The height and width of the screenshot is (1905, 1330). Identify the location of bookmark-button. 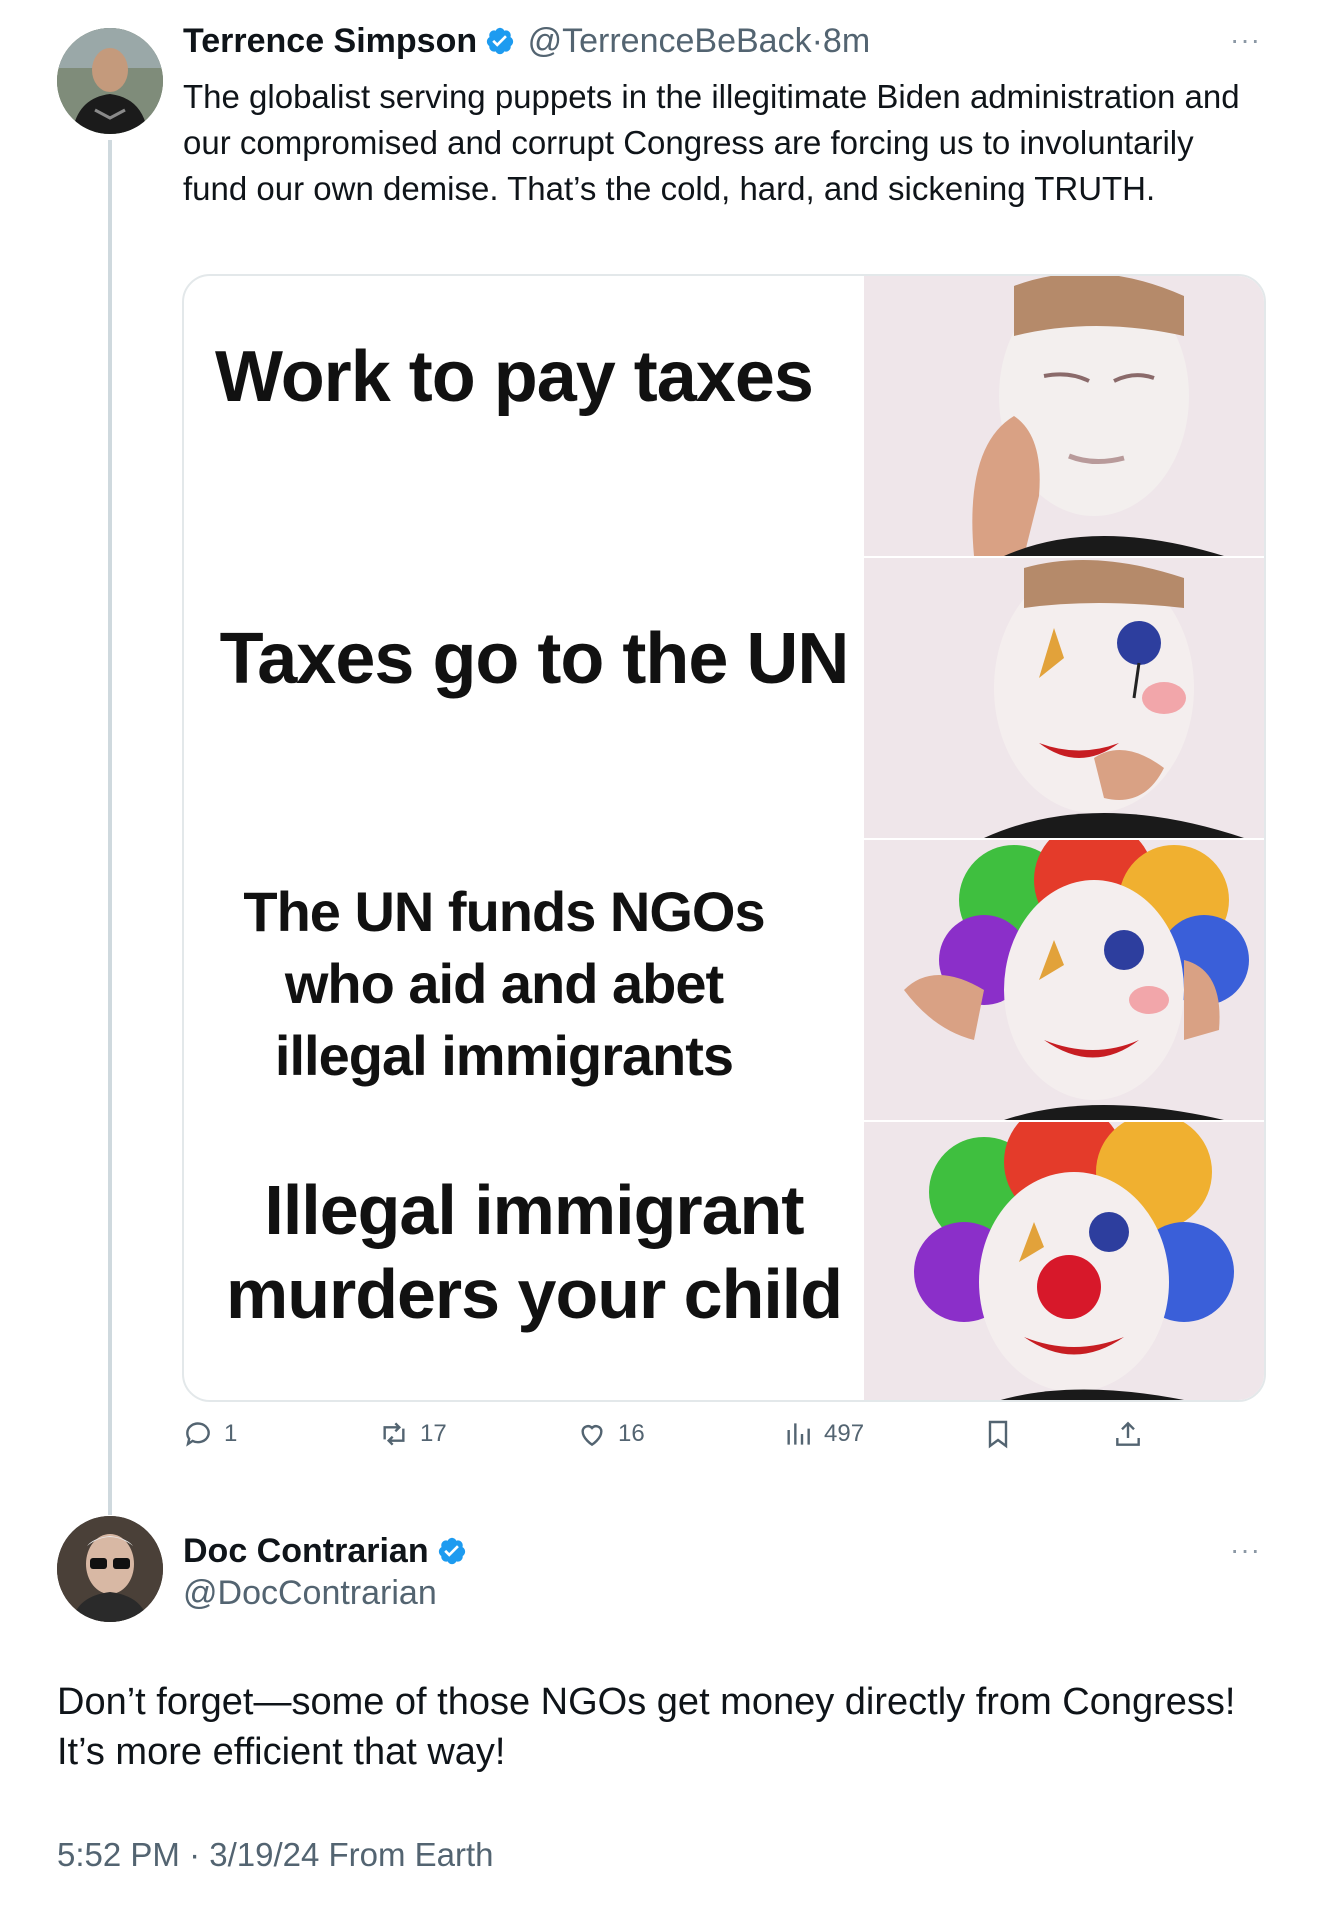
(998, 1434).